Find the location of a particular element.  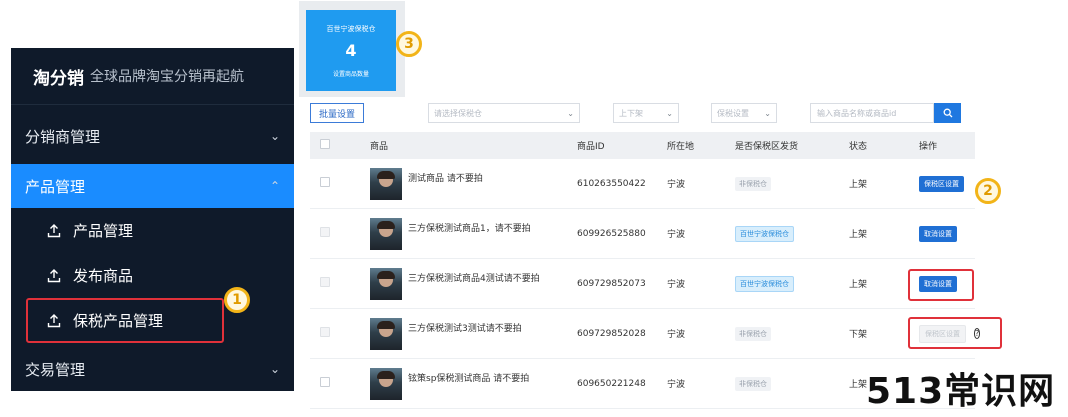

product-name: 铉策sp保税测试商品 请不要拍 is located at coordinates (468, 377).